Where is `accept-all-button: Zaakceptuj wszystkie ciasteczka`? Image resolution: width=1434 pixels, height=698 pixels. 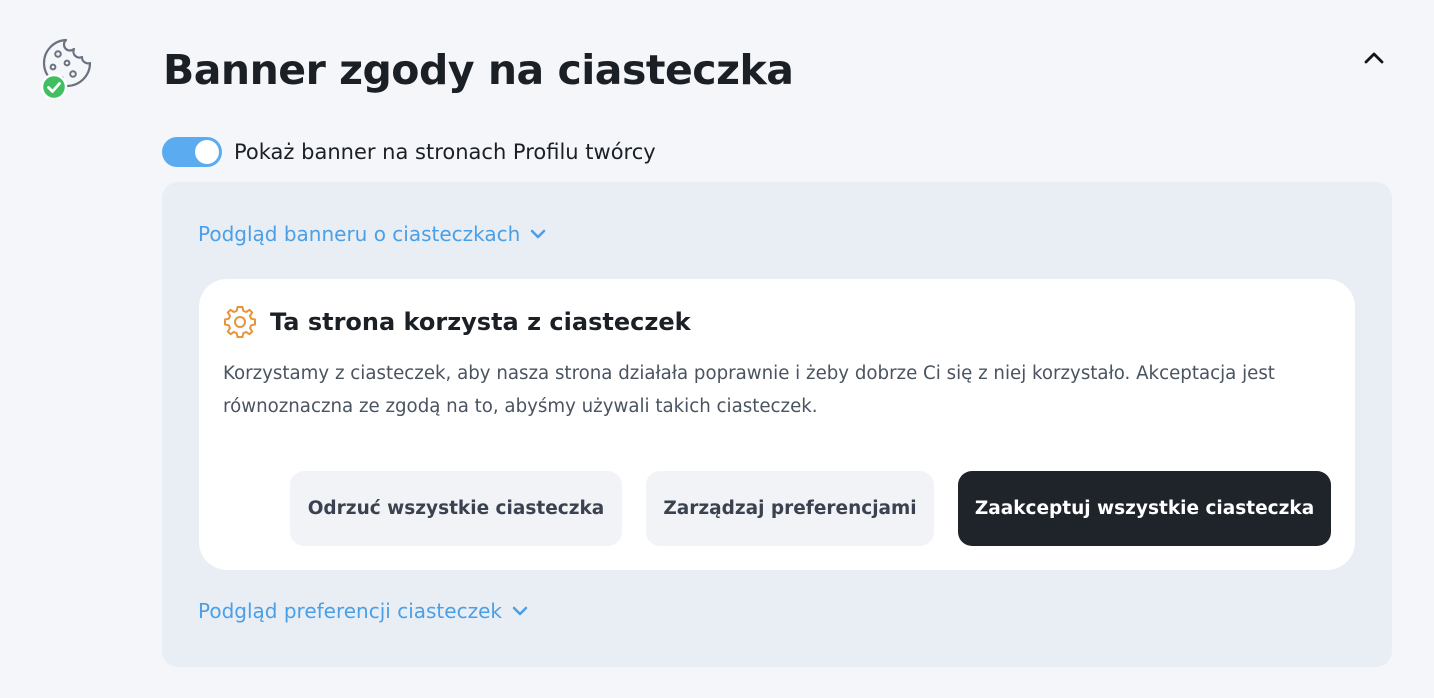 accept-all-button: Zaakceptuj wszystkie ciasteczka is located at coordinates (1144, 508).